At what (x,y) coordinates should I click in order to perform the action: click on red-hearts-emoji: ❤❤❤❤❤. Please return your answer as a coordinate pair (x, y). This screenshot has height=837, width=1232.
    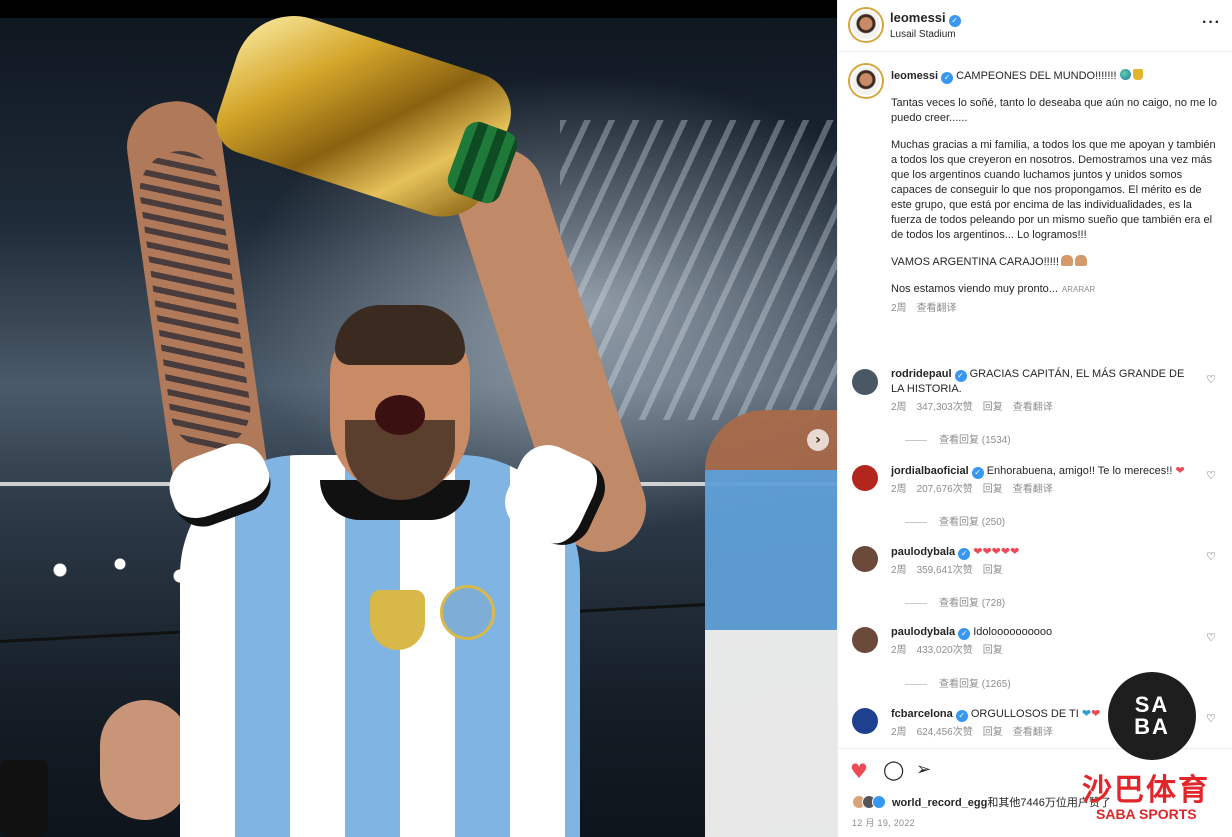
    Looking at the image, I should click on (996, 551).